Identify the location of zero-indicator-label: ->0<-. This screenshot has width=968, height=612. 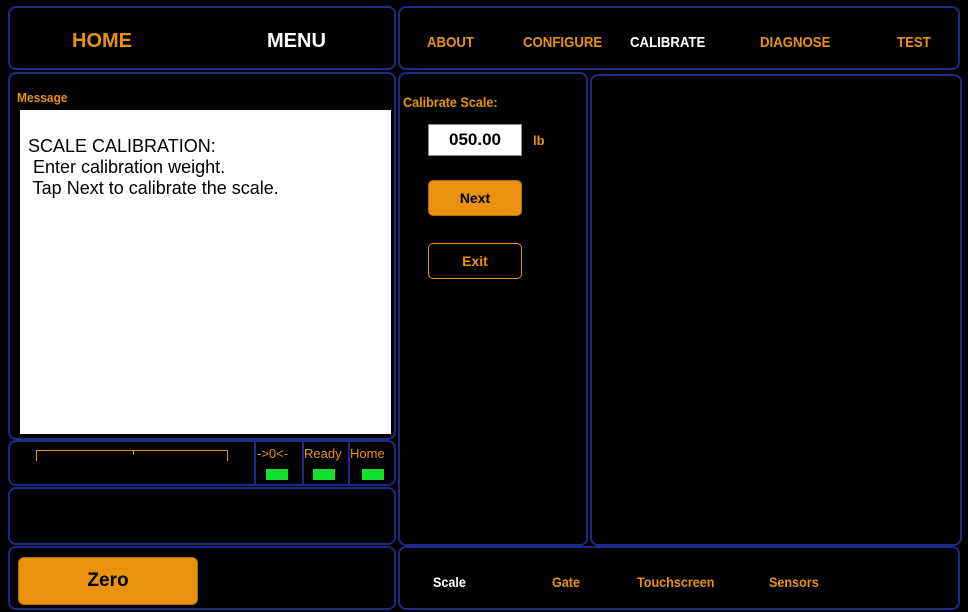
(273, 453).